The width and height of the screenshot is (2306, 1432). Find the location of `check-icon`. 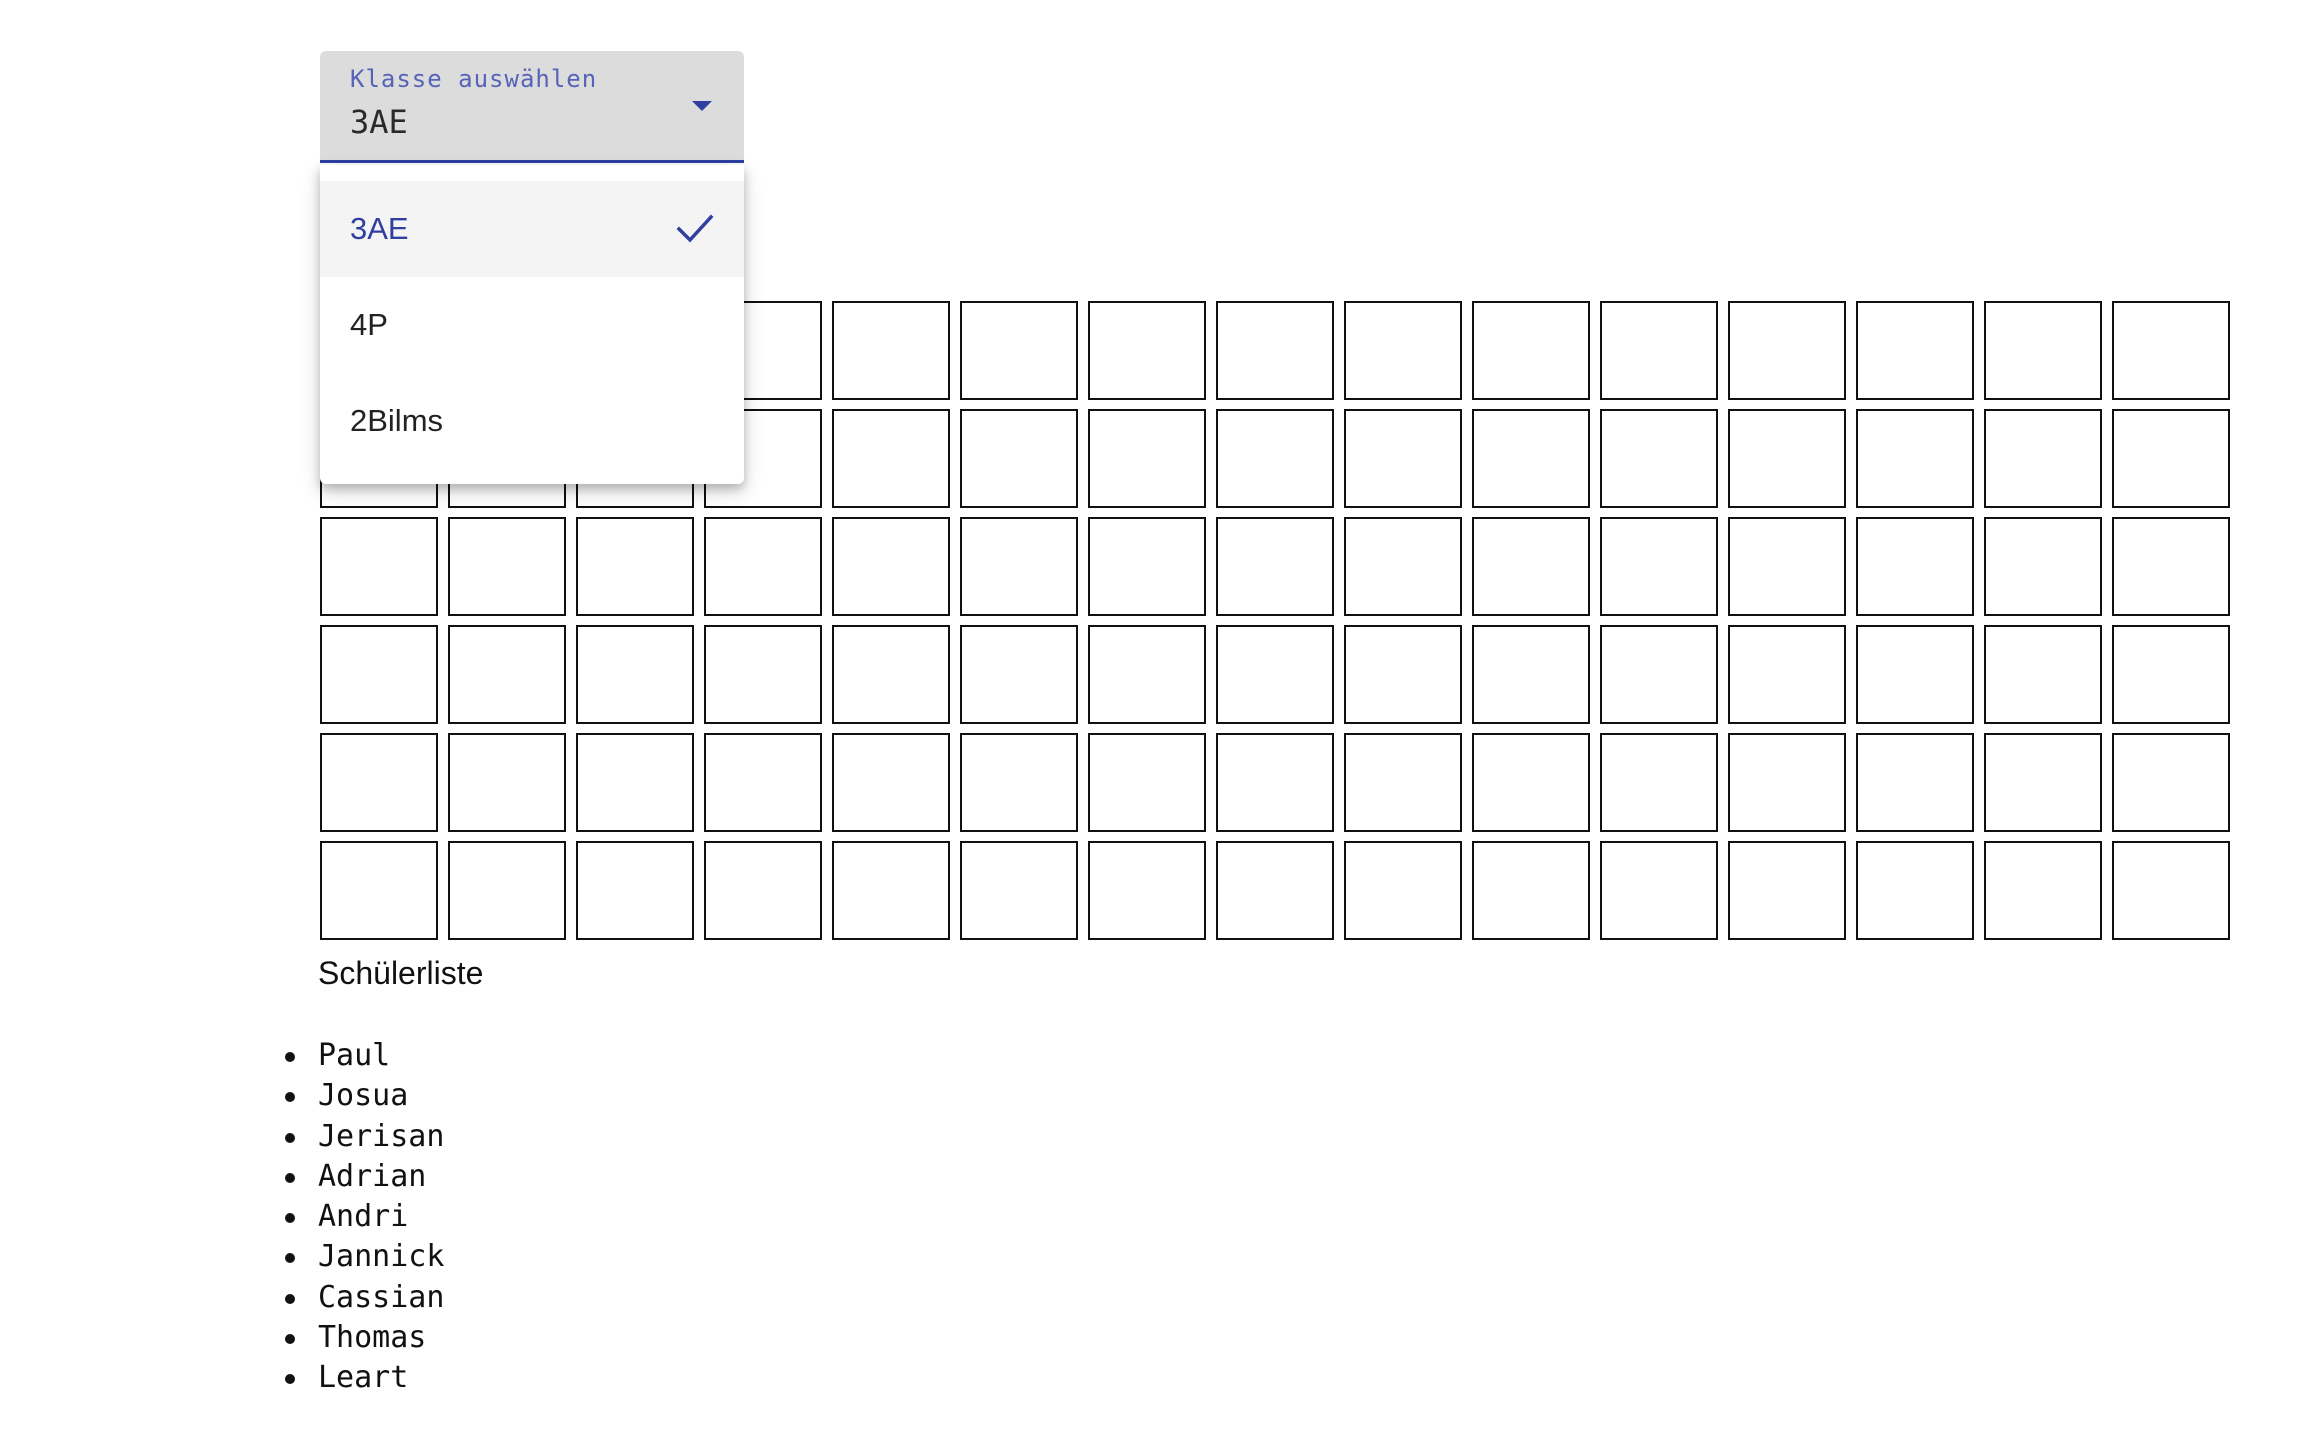

check-icon is located at coordinates (695, 228).